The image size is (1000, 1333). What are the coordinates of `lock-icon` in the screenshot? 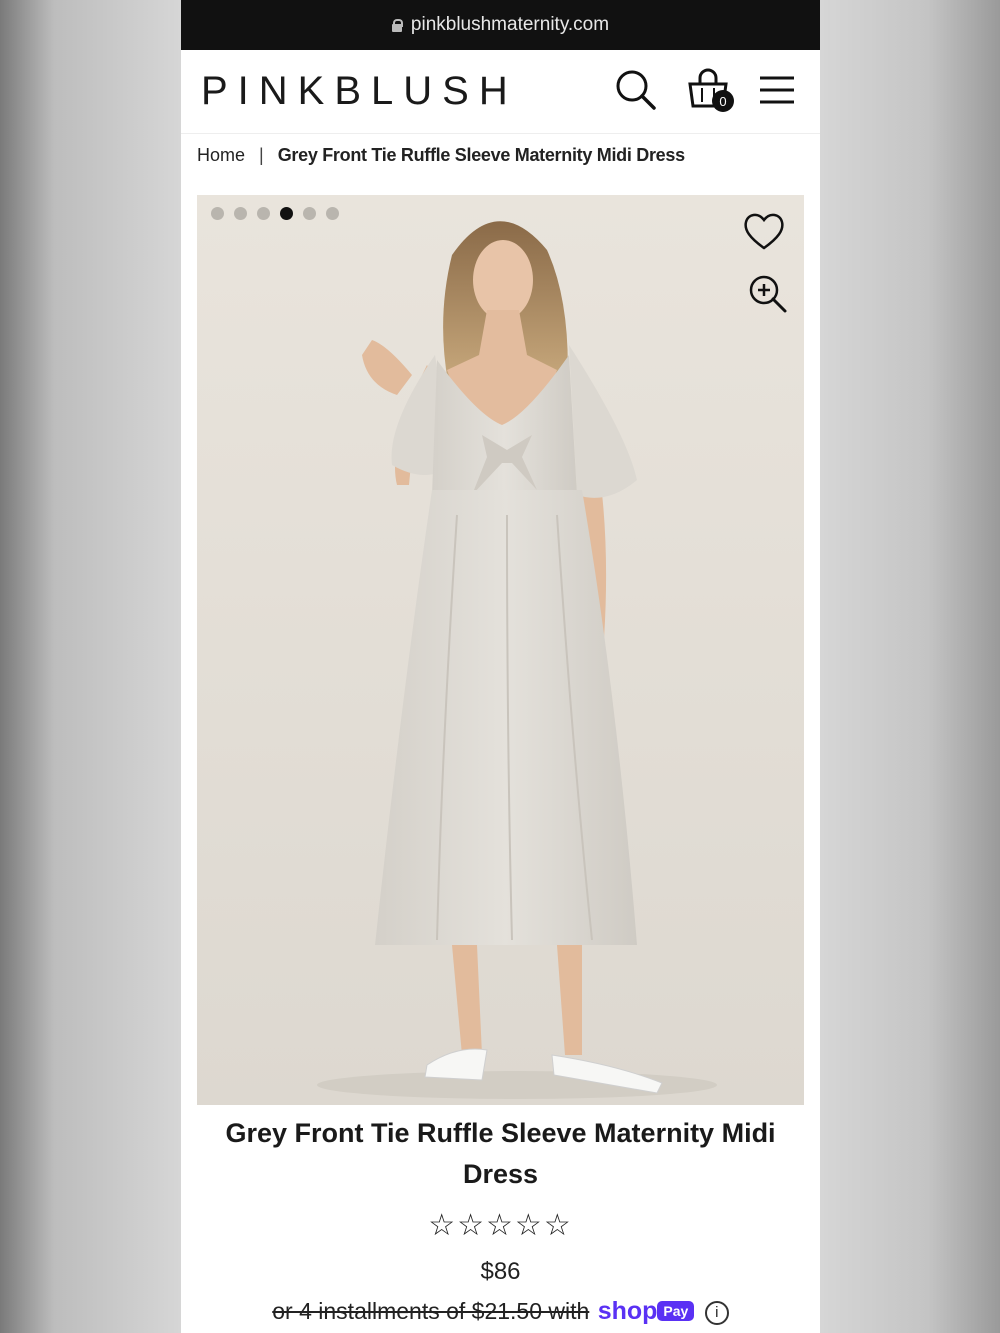 It's located at (397, 25).